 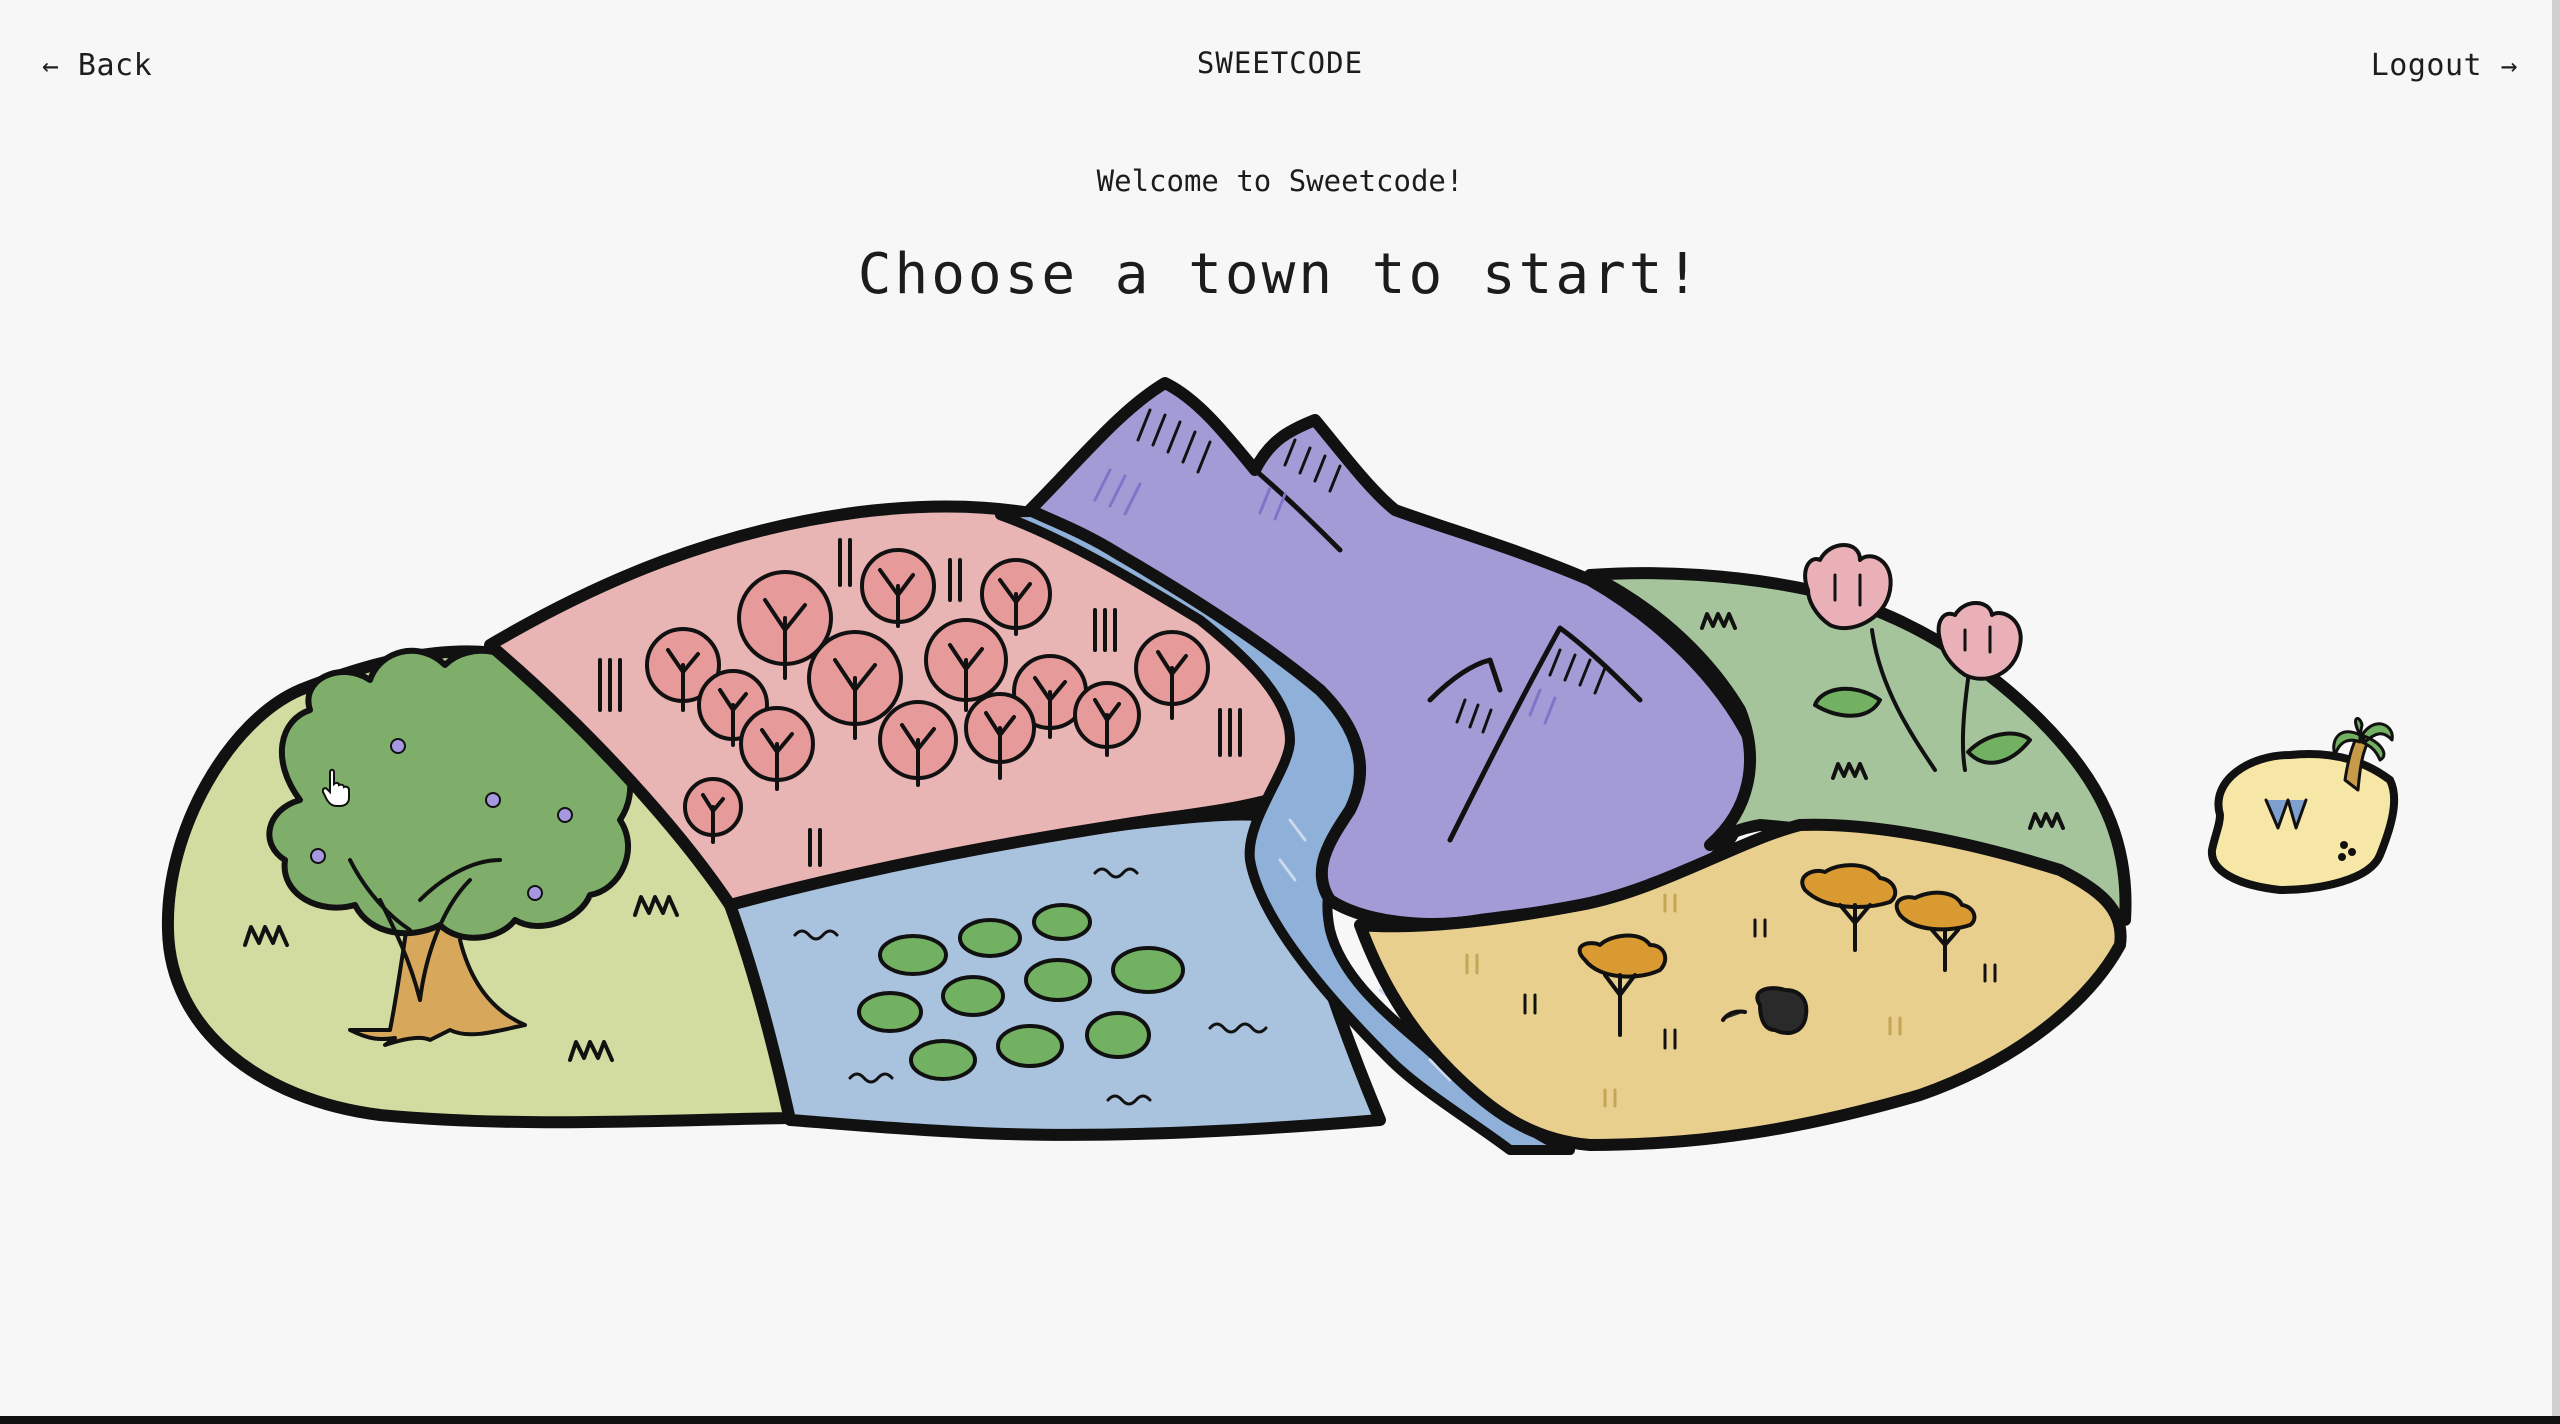 What do you see at coordinates (336, 787) in the screenshot?
I see `hand-cursor-icon` at bounding box center [336, 787].